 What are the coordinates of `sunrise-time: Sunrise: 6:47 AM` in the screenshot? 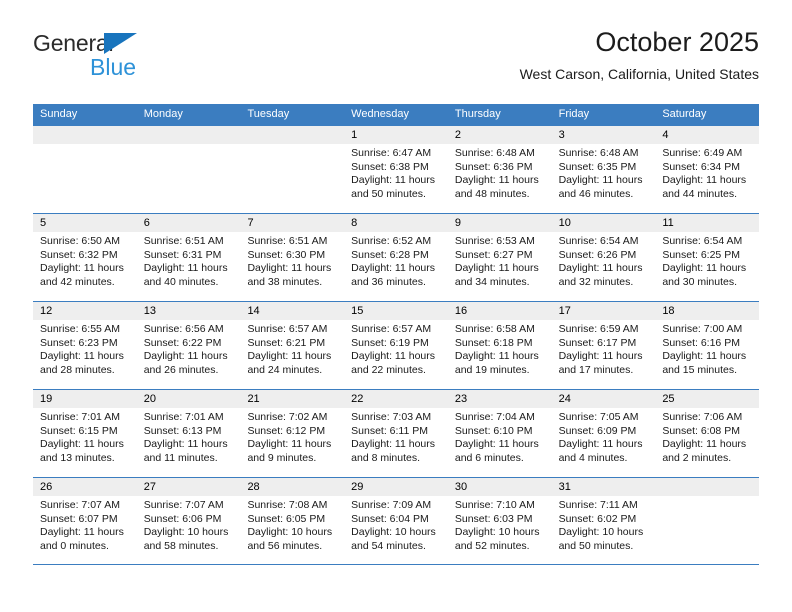 It's located at (391, 153).